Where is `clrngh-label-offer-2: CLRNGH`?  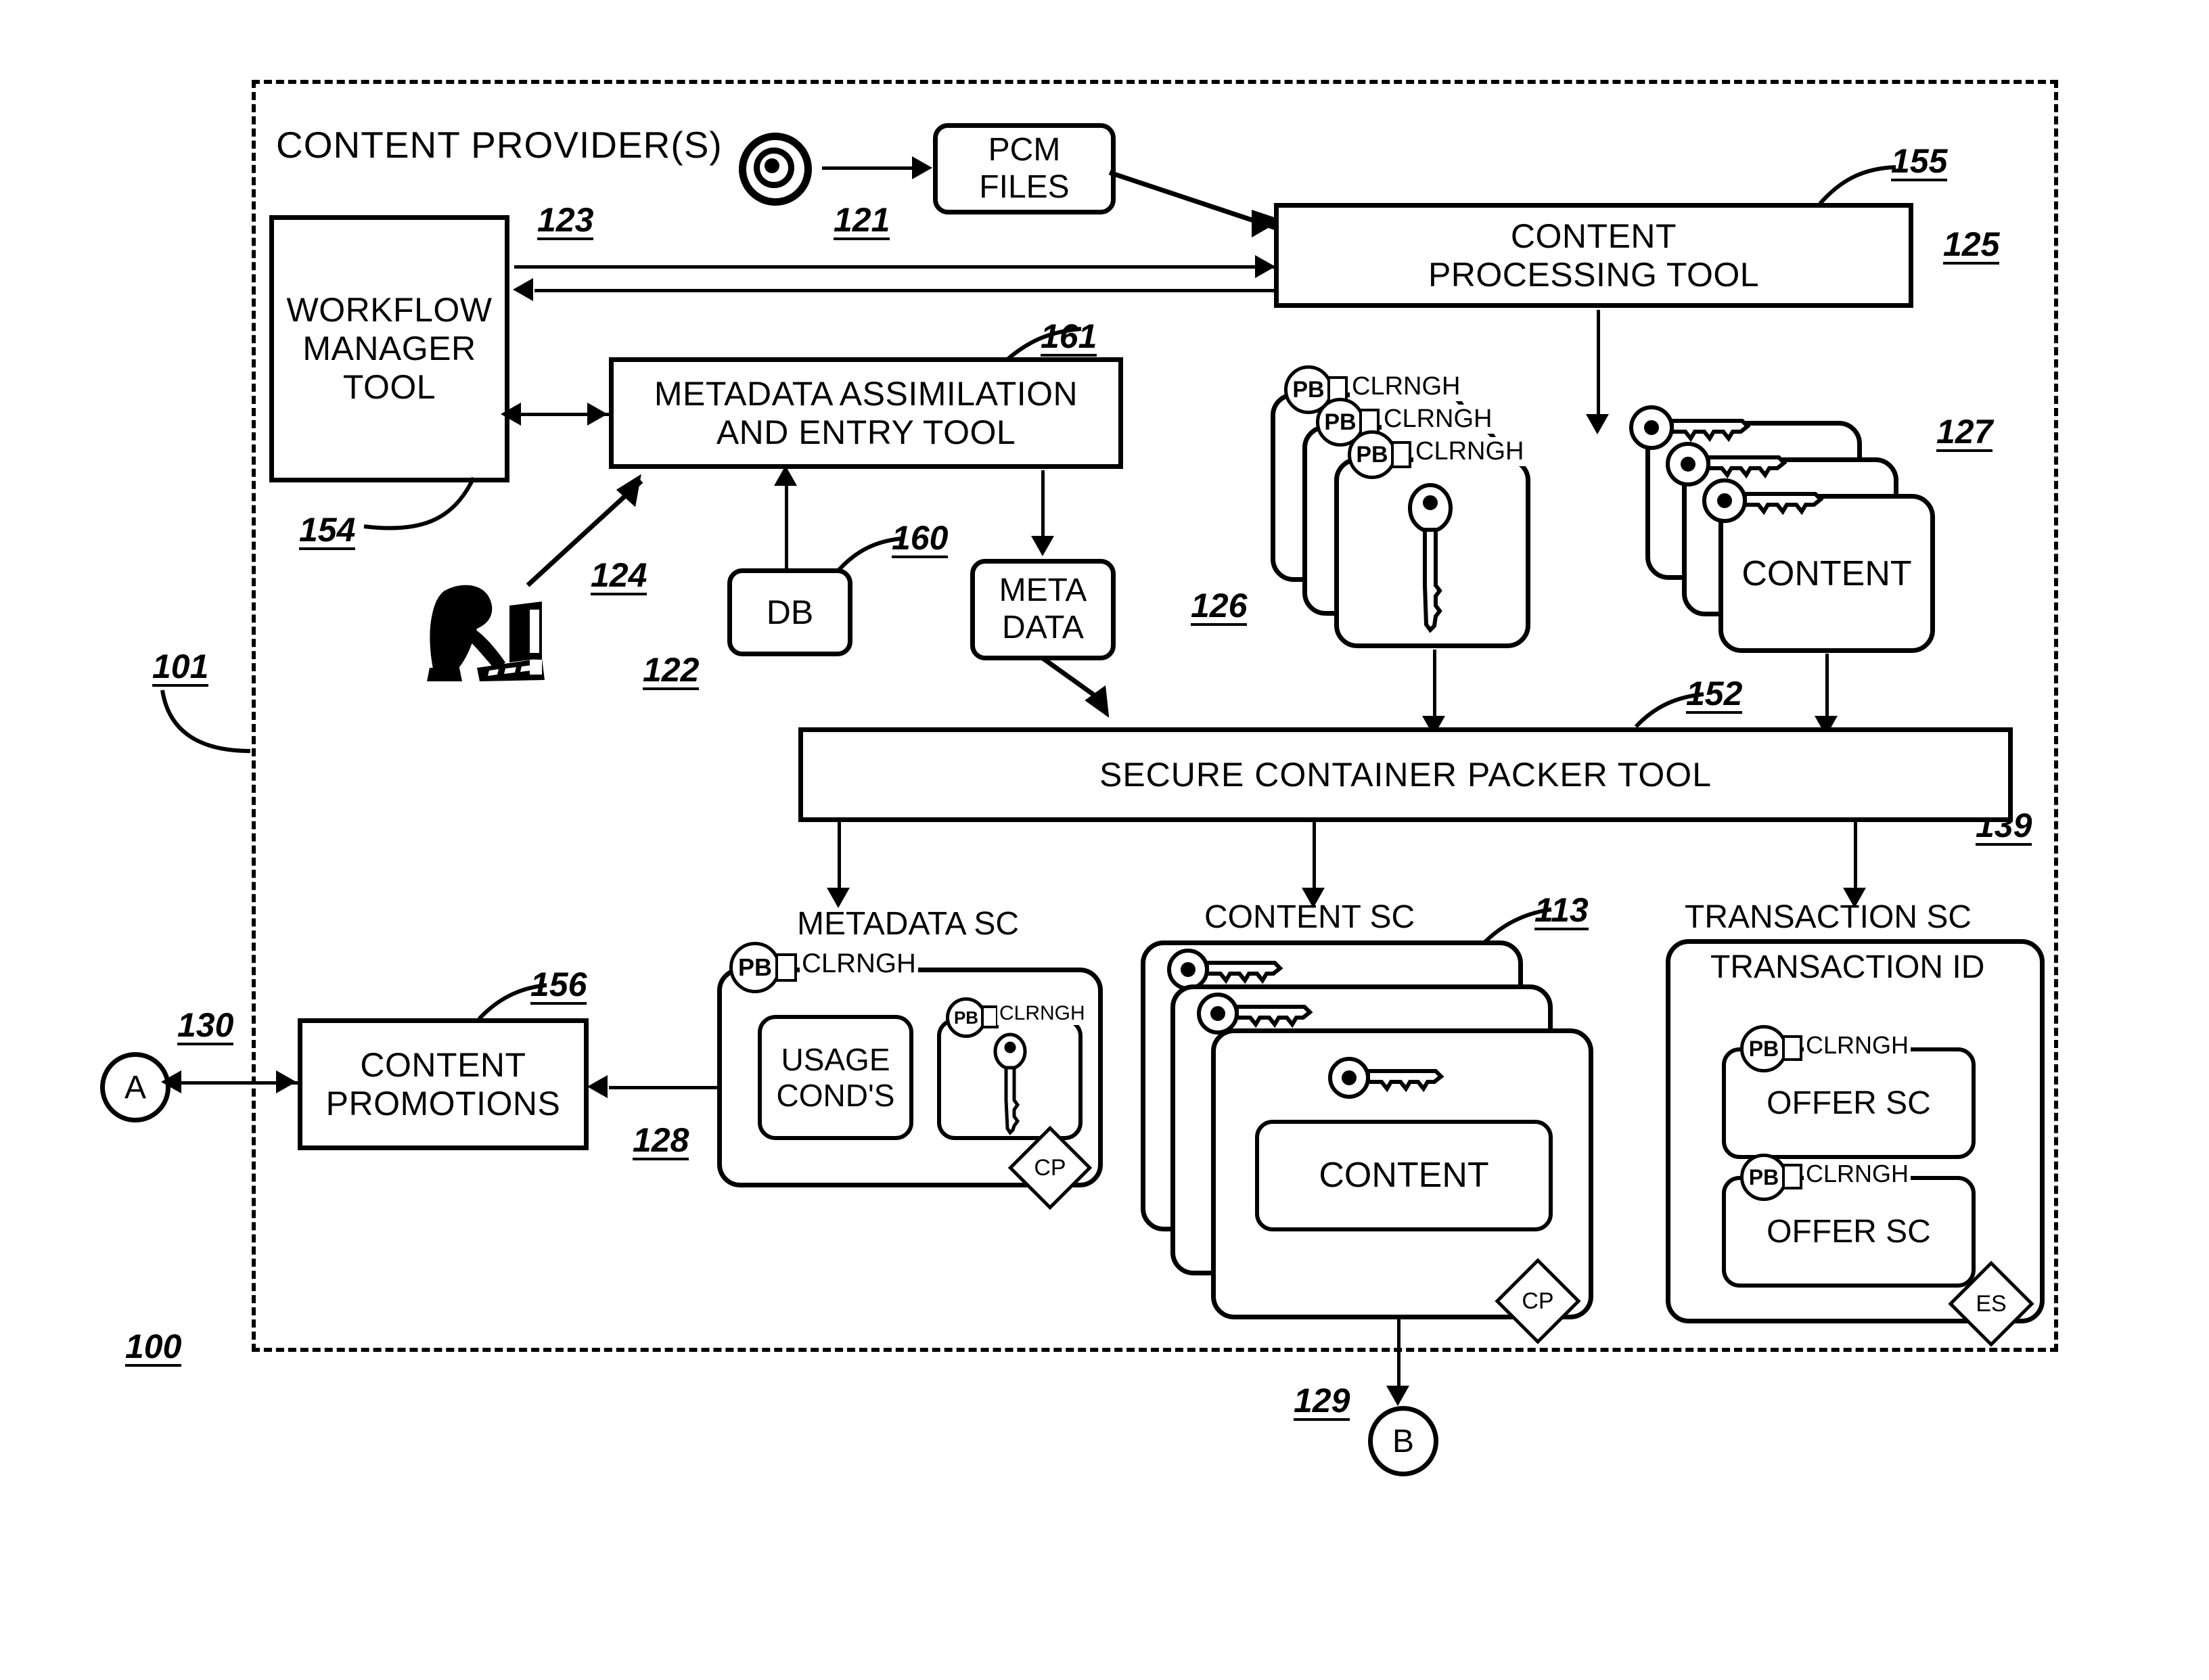 clrngh-label-offer-2: CLRNGH is located at coordinates (1857, 1174).